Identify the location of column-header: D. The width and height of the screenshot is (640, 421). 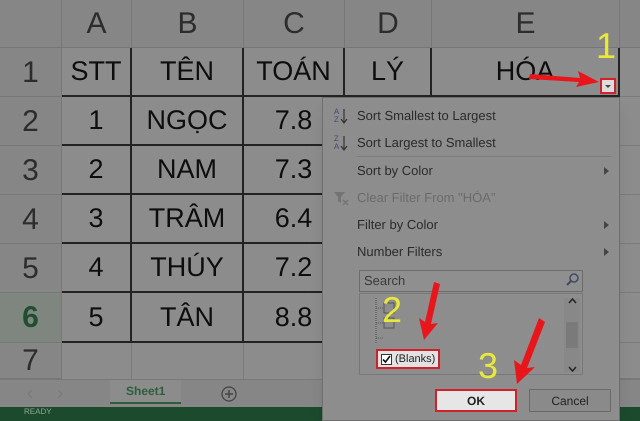
(388, 24).